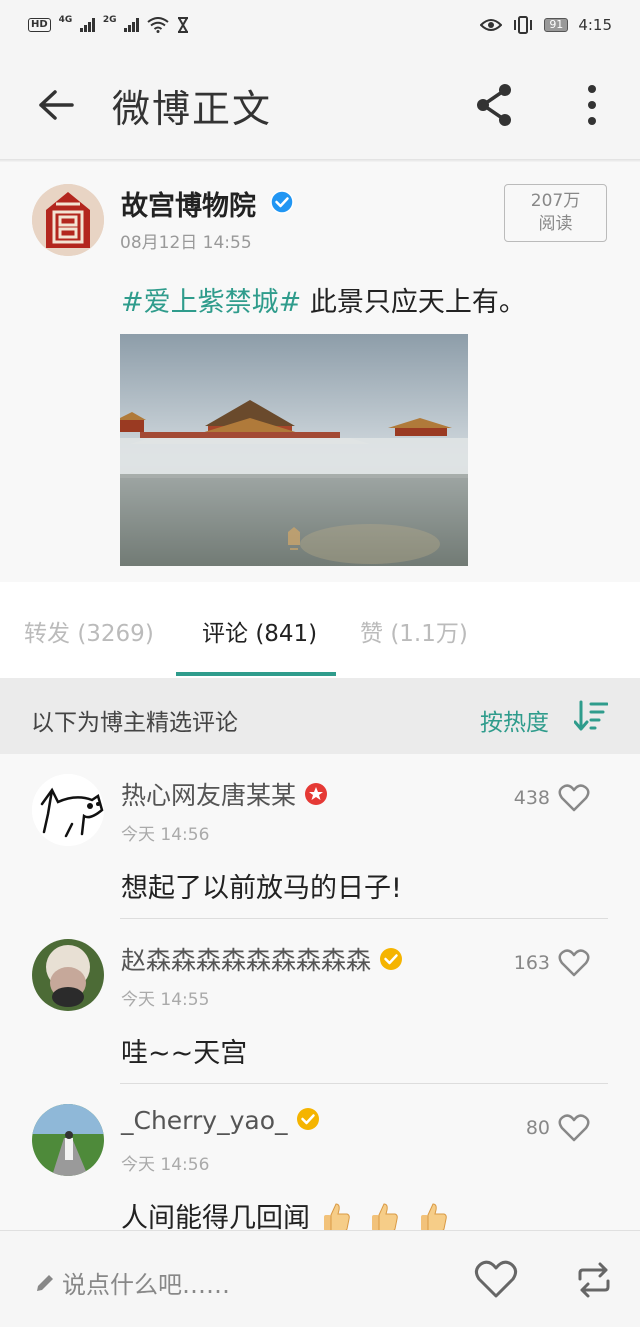 The image size is (640, 1327). I want to click on eye-icon, so click(491, 25).